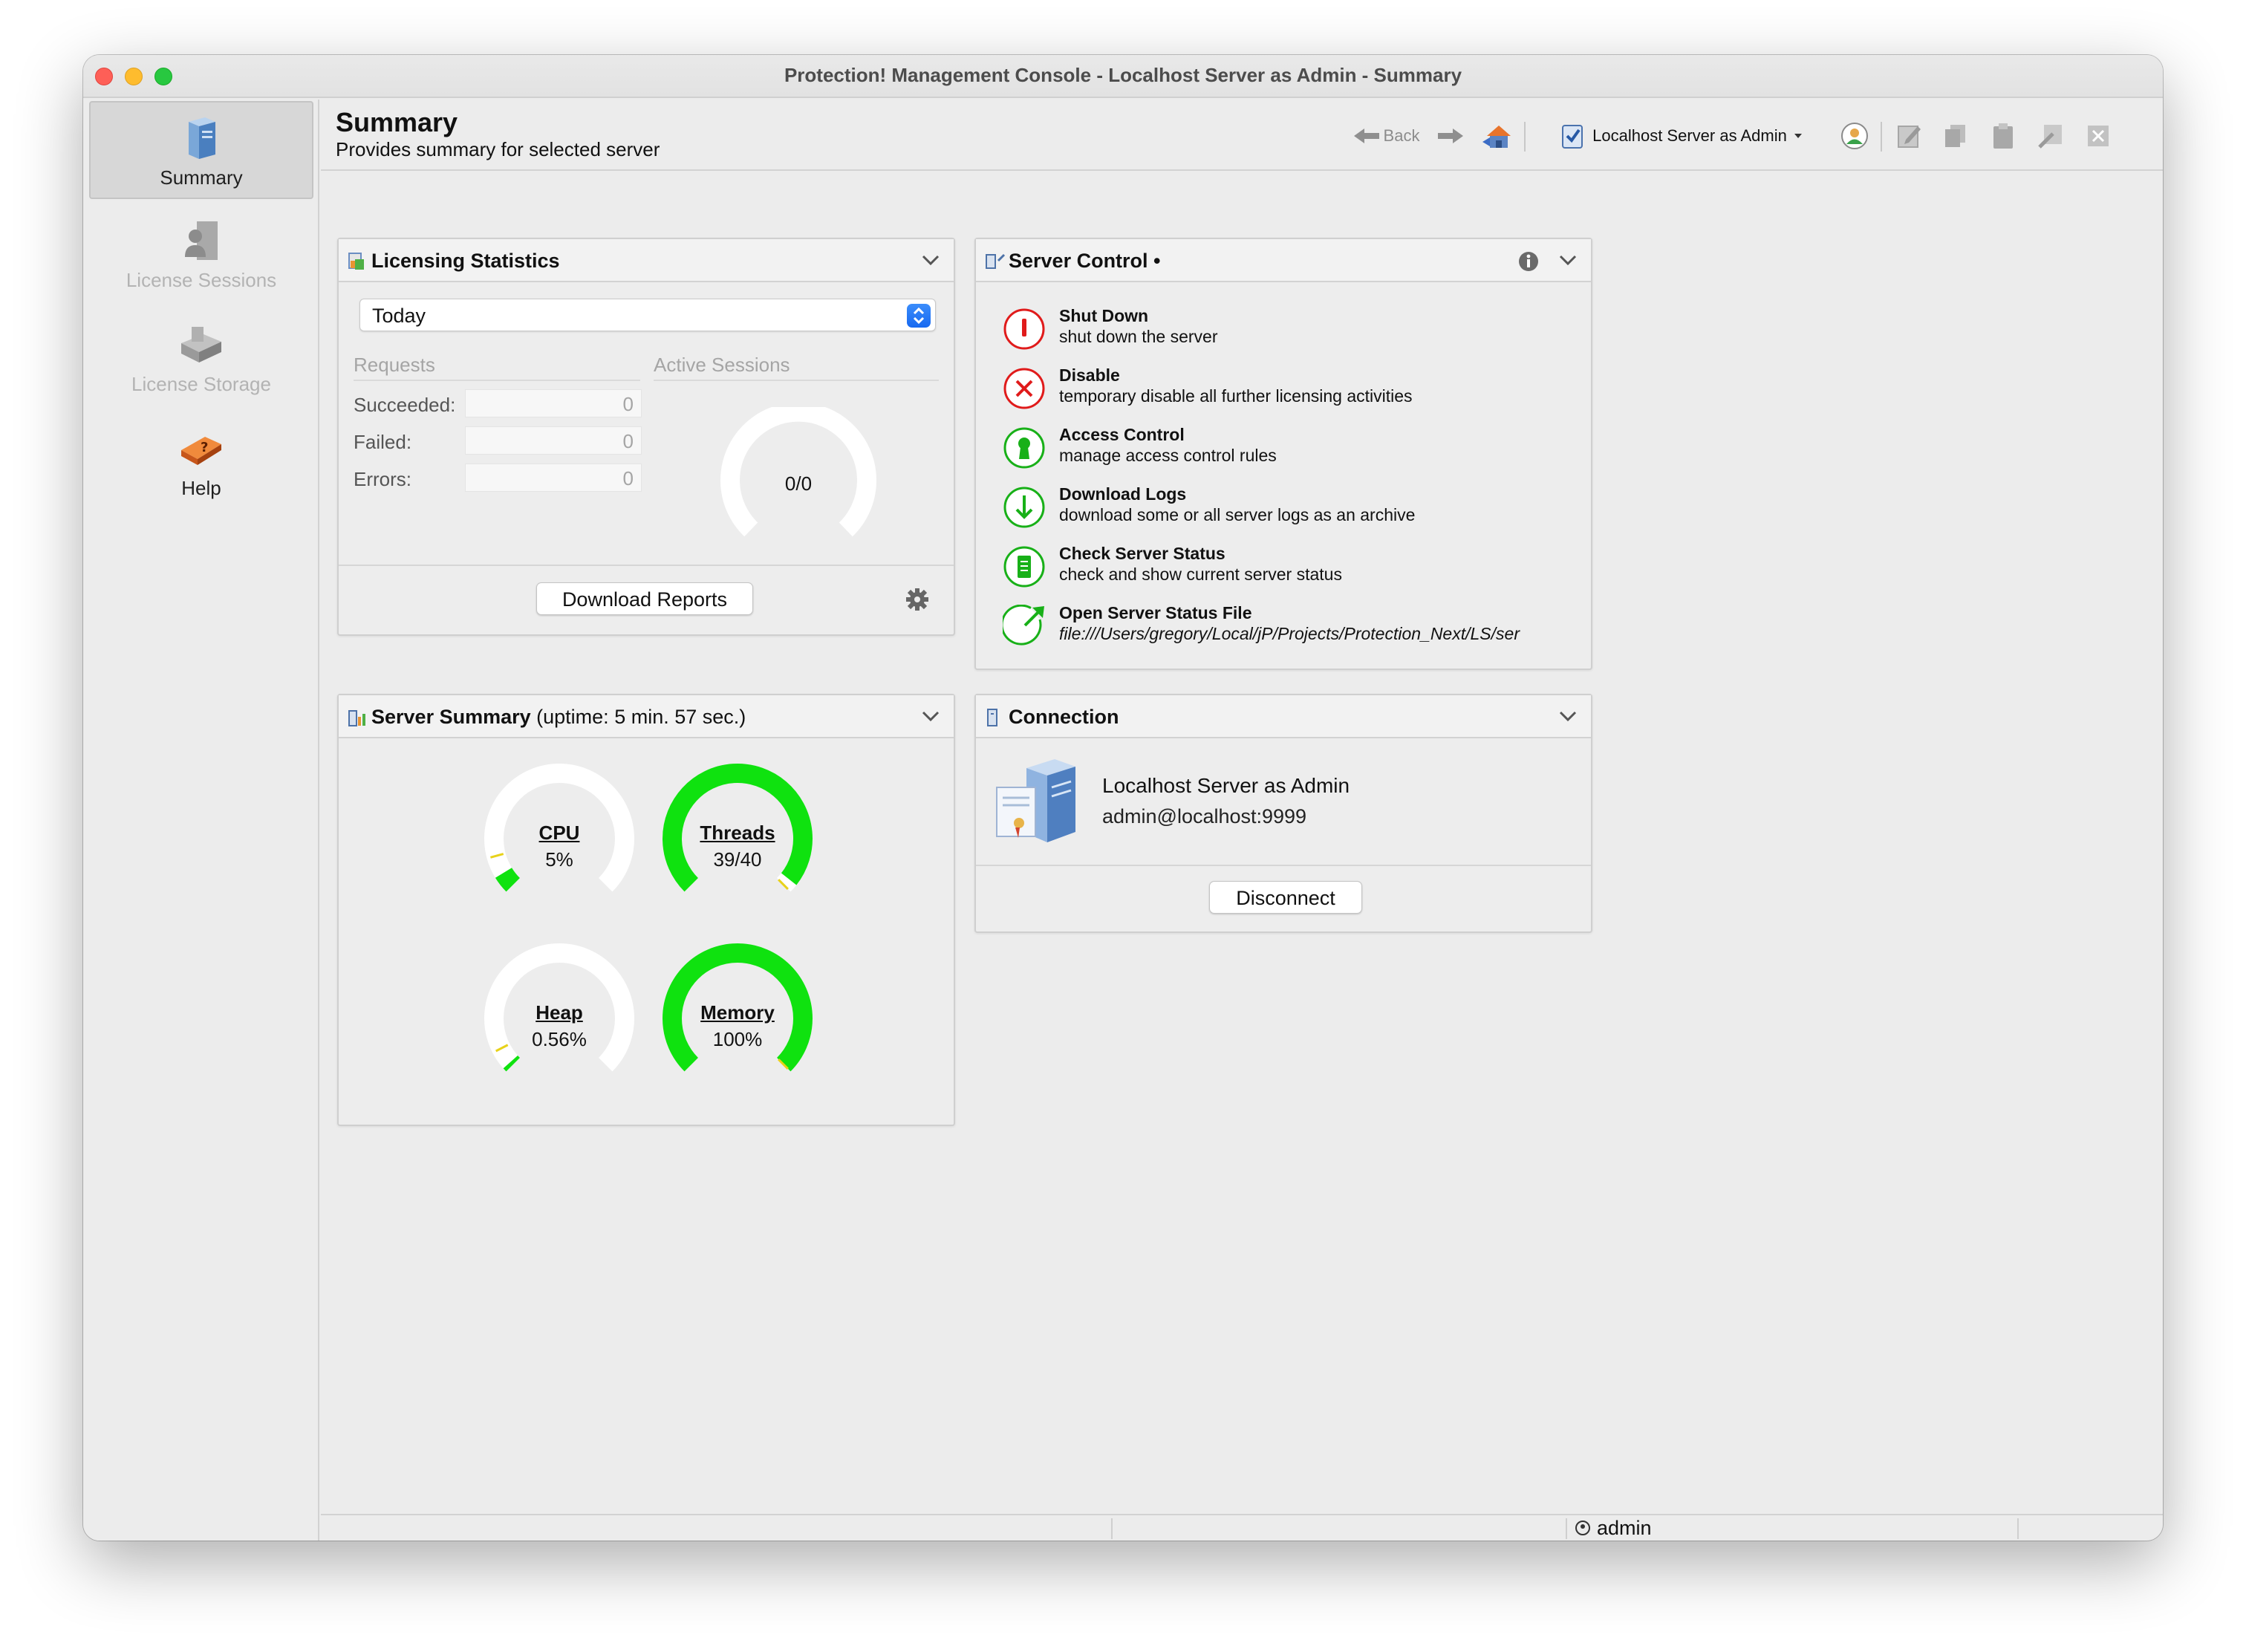 The height and width of the screenshot is (1652, 2246). I want to click on server-selector: Localhost Server as Admin, so click(1681, 136).